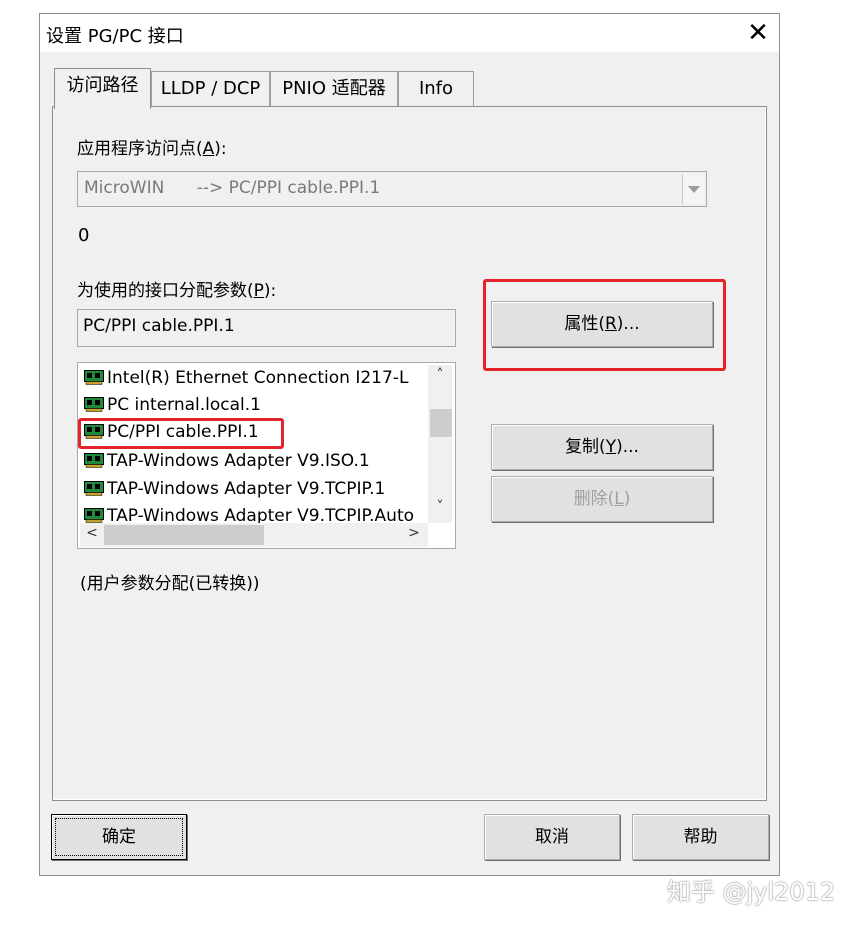 This screenshot has height=928, width=858. I want to click on tab-lldp-dcp: LLDP / DCP, so click(210, 89).